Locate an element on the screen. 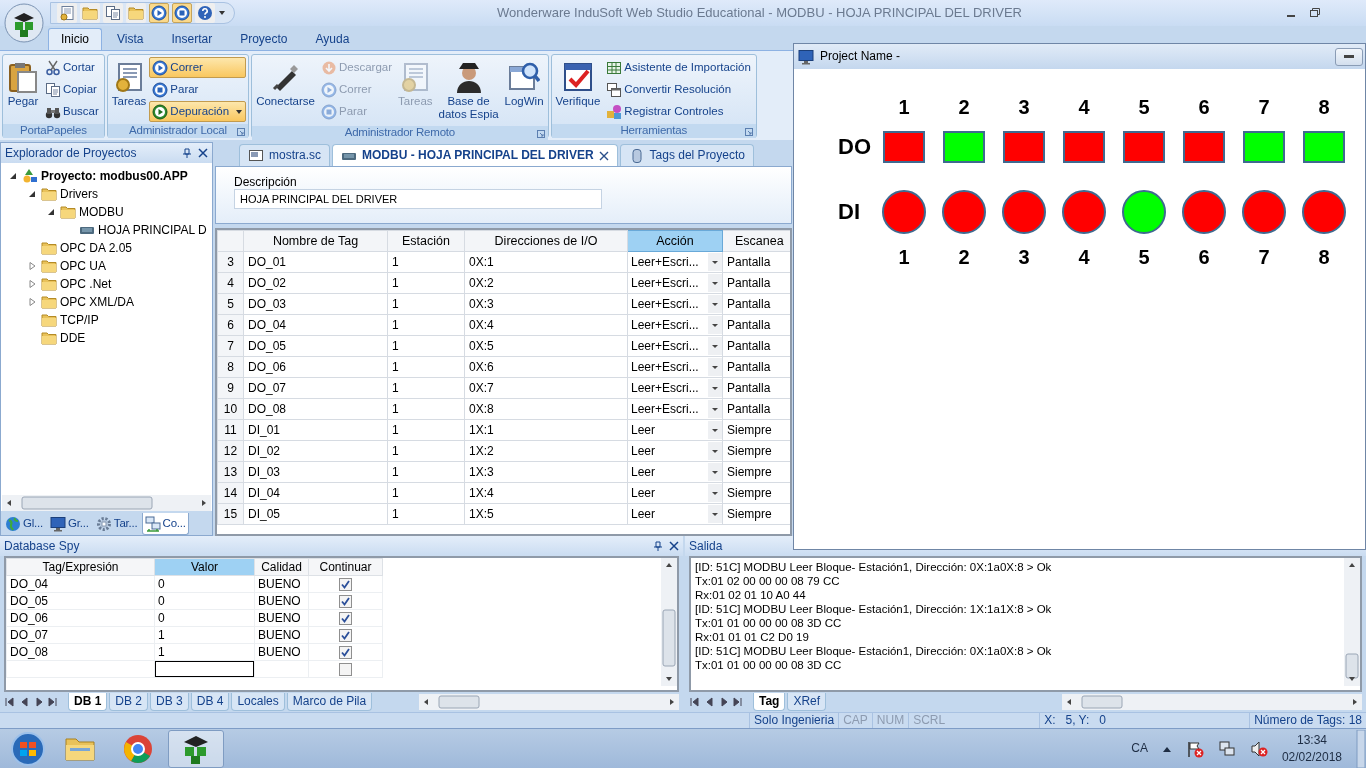 The width and height of the screenshot is (1366, 768). restore-icon is located at coordinates (1315, 13).